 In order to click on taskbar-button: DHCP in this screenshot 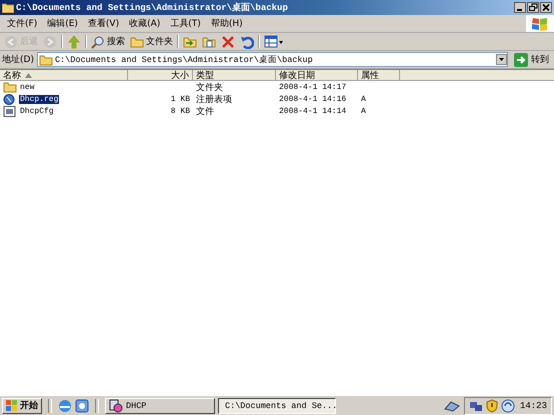, I will do `click(160, 406)`.